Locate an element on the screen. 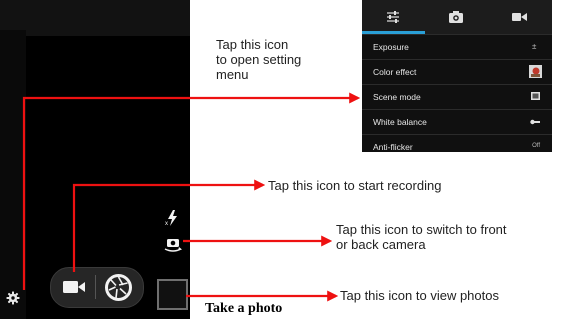 The width and height of the screenshot is (571, 319). note-record: Tap this icon to start recording is located at coordinates (355, 185).